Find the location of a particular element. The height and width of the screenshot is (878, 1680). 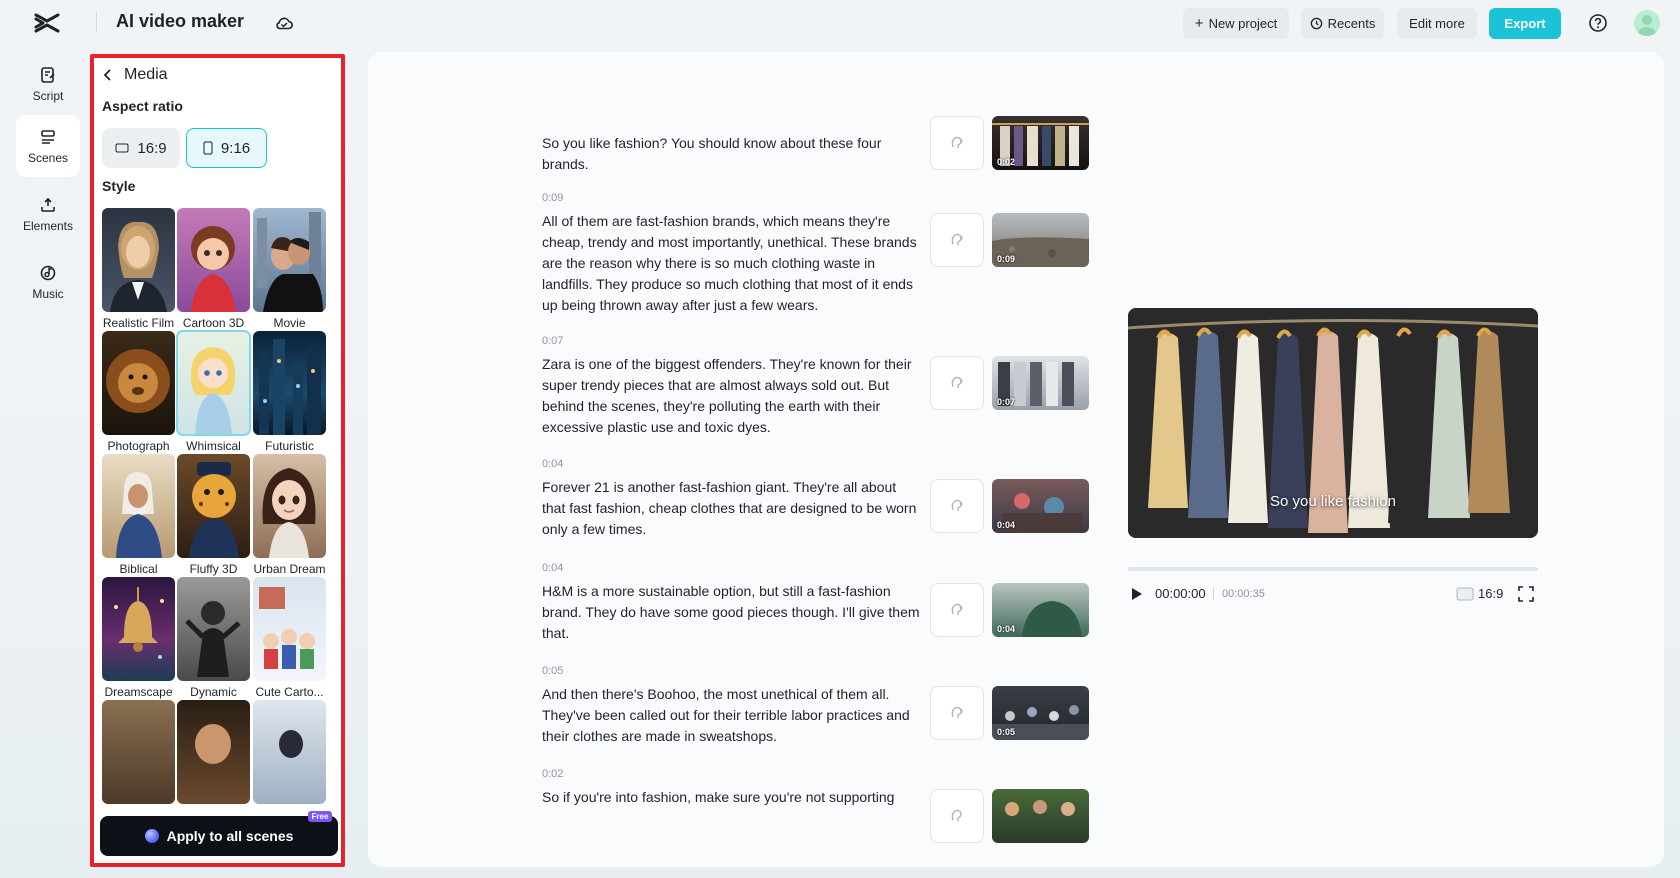

style-card-photograph: Photograph is located at coordinates (138, 392).